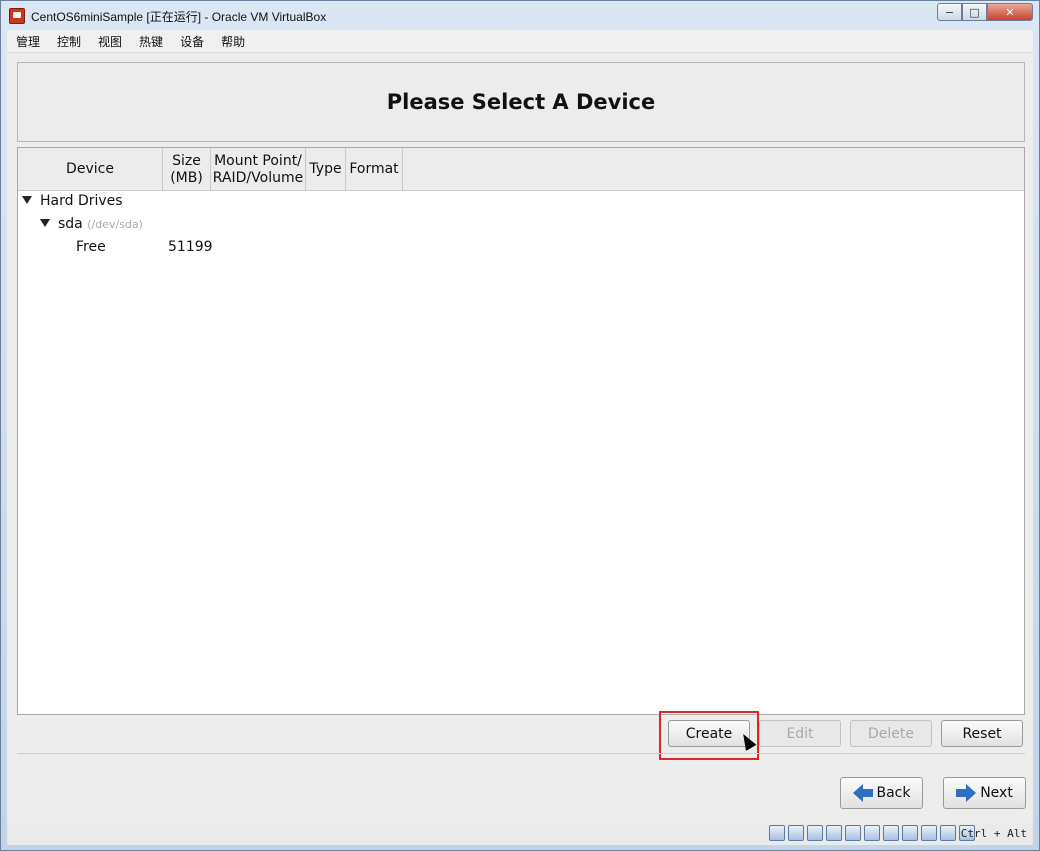 This screenshot has width=1040, height=851. I want to click on virtualbox-app-icon, so click(17, 16).